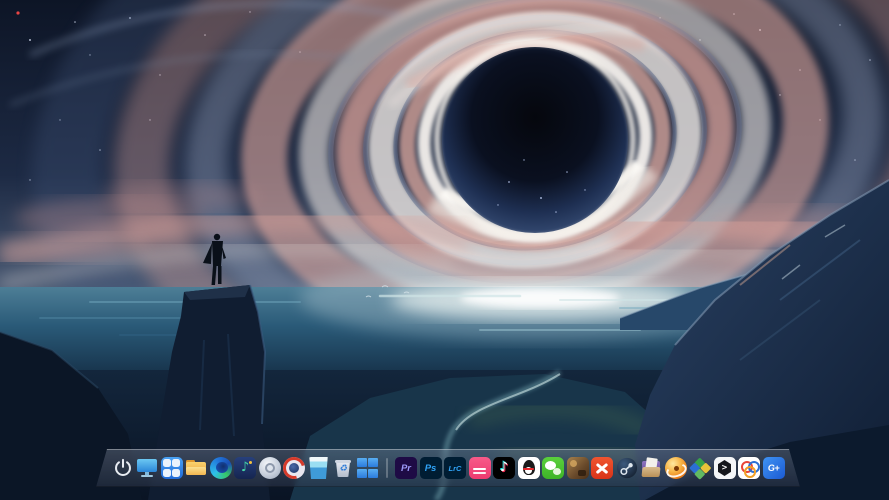 This screenshot has height=500, width=889. I want to click on brown-game-icon, so click(578, 468).